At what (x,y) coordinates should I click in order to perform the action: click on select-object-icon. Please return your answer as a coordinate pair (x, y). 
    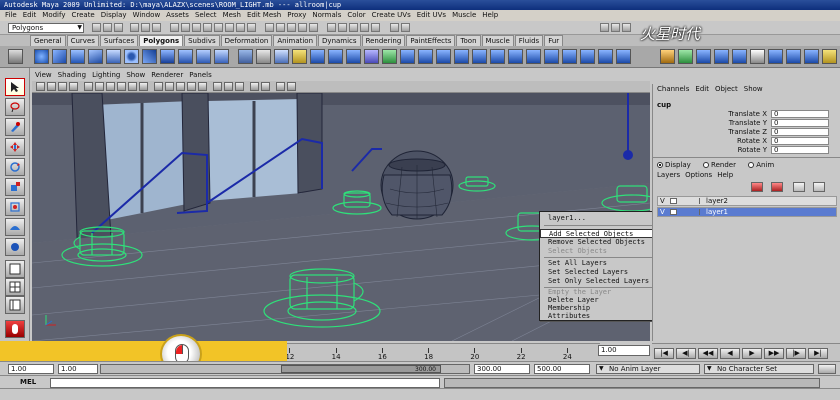
    Looking at the image, I should click on (145, 27).